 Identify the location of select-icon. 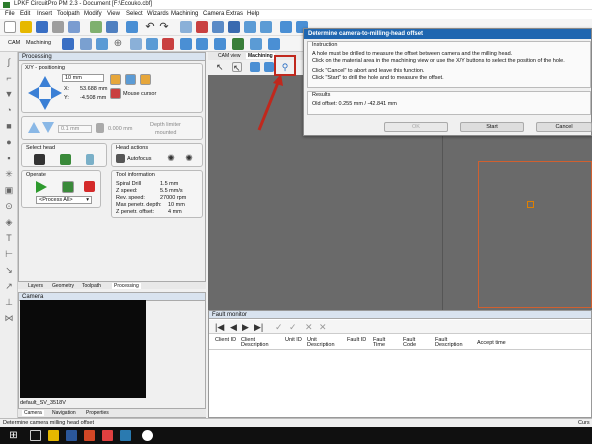
(132, 27).